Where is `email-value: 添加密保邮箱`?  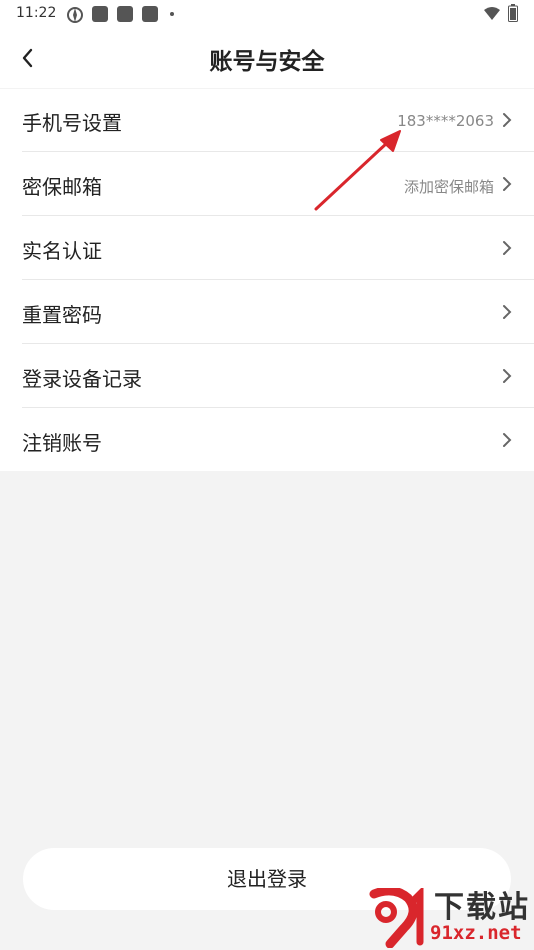
email-value: 添加密保邮箱 is located at coordinates (448, 187).